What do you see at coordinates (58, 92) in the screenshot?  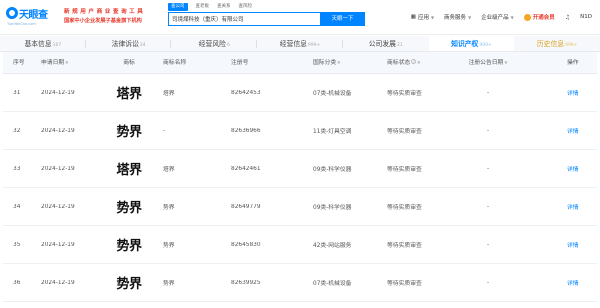 I see `cell-apply-date: 2024-12-19` at bounding box center [58, 92].